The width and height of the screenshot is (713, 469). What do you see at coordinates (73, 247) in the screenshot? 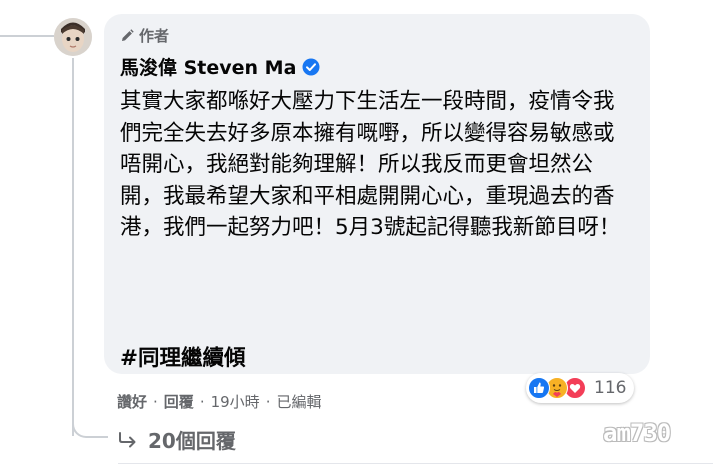
I see `thread-line-vertical` at bounding box center [73, 247].